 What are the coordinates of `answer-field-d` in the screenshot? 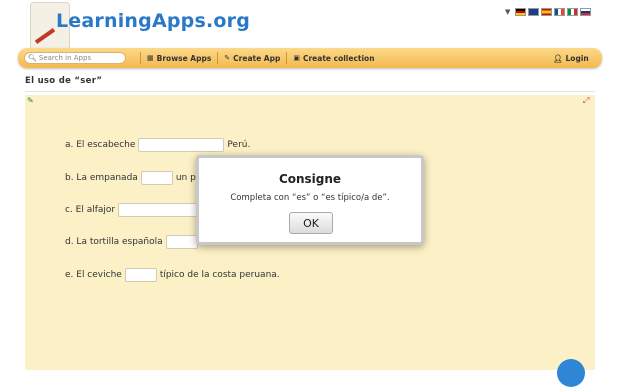 It's located at (181, 242).